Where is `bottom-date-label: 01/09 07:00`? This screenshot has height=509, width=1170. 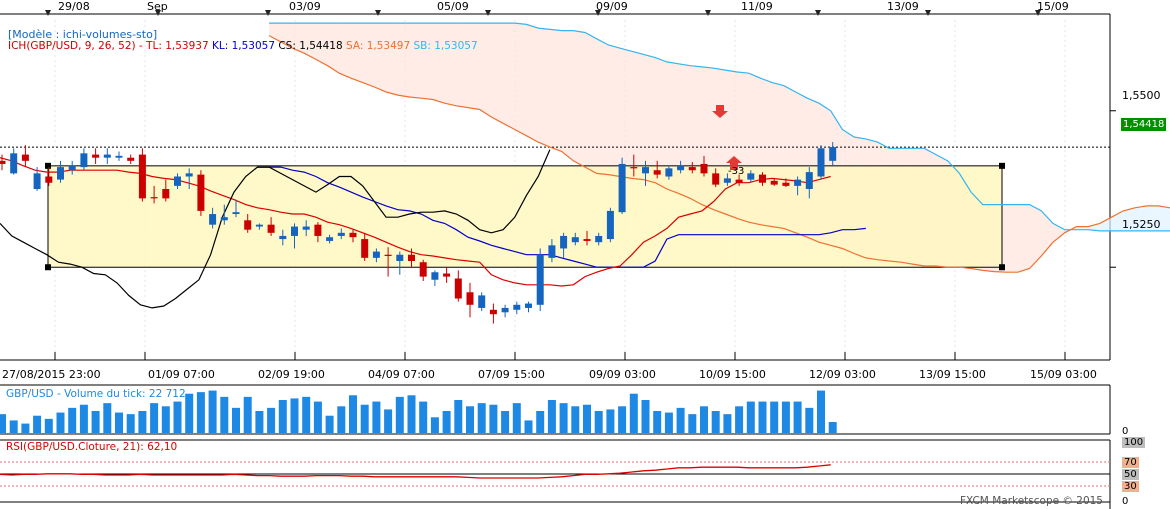
bottom-date-label: 01/09 07:00 is located at coordinates (181, 374).